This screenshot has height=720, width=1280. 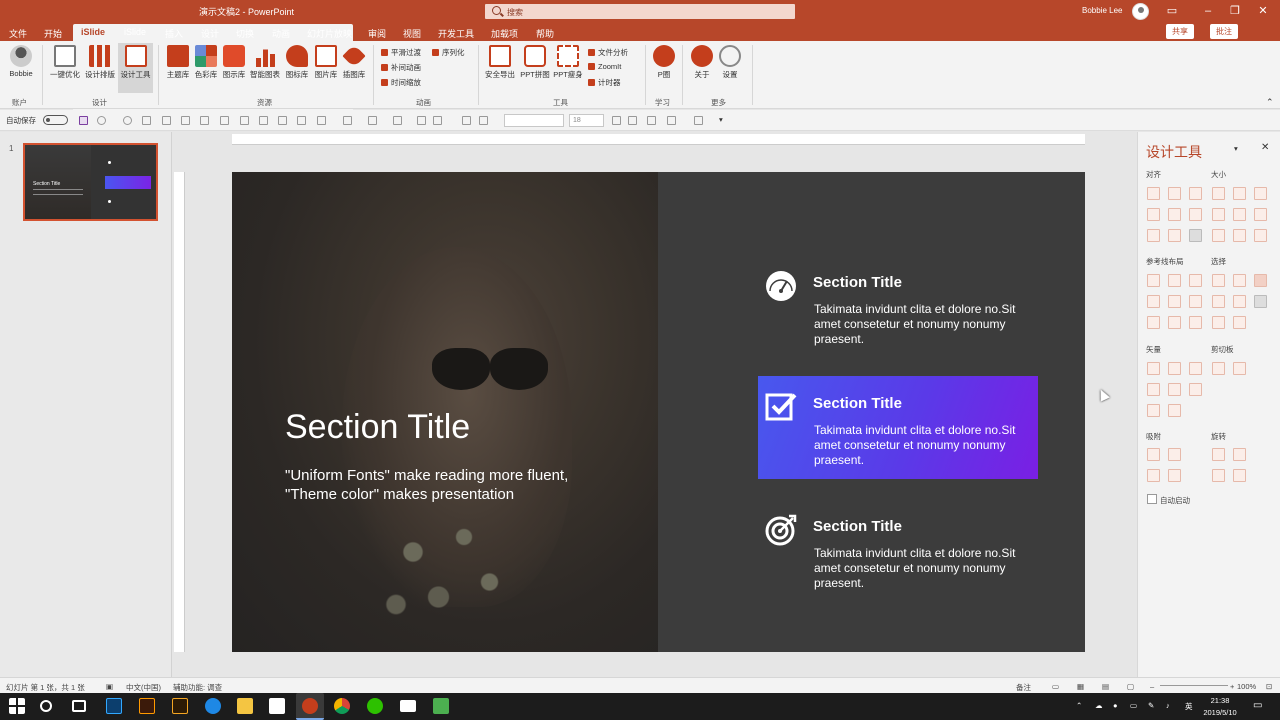 What do you see at coordinates (79, 706) in the screenshot?
I see `task-view-icon` at bounding box center [79, 706].